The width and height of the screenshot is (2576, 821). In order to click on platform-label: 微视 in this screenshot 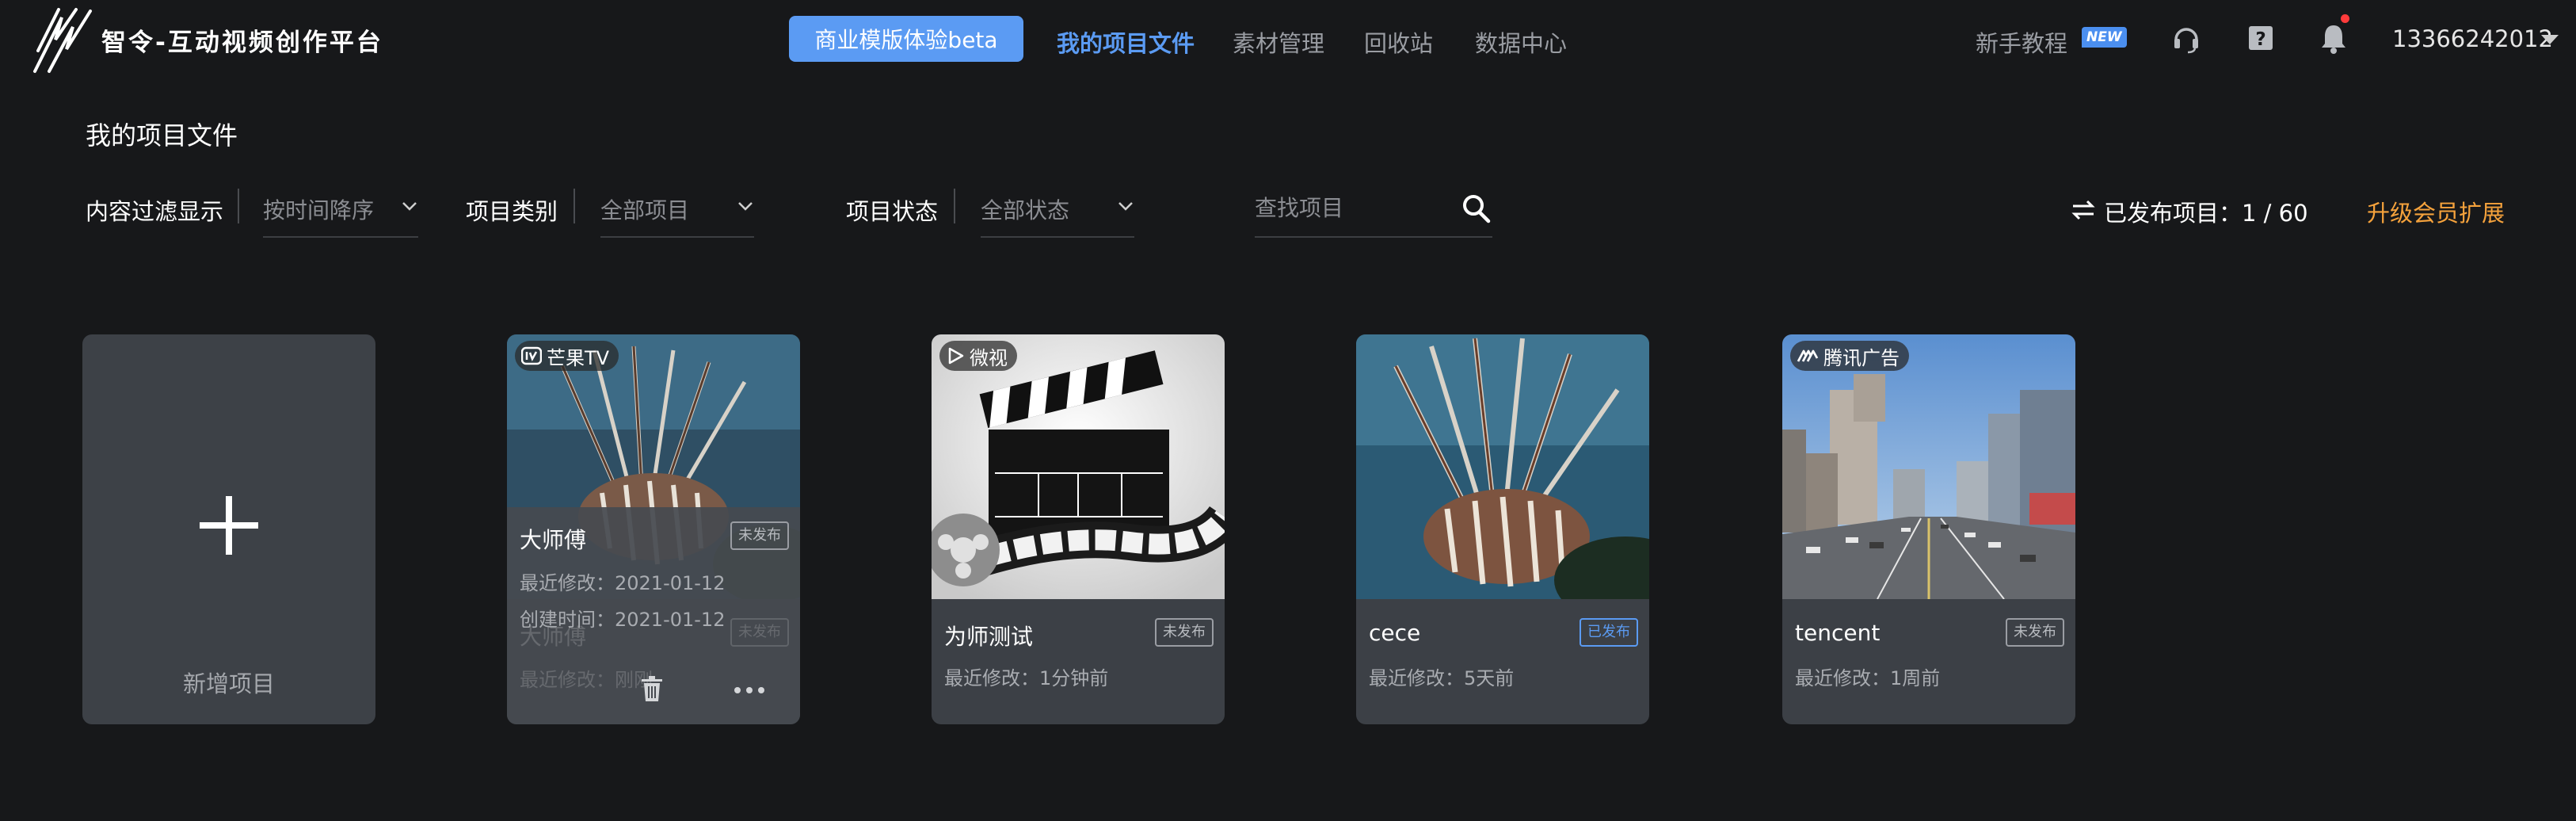, I will do `click(989, 357)`.